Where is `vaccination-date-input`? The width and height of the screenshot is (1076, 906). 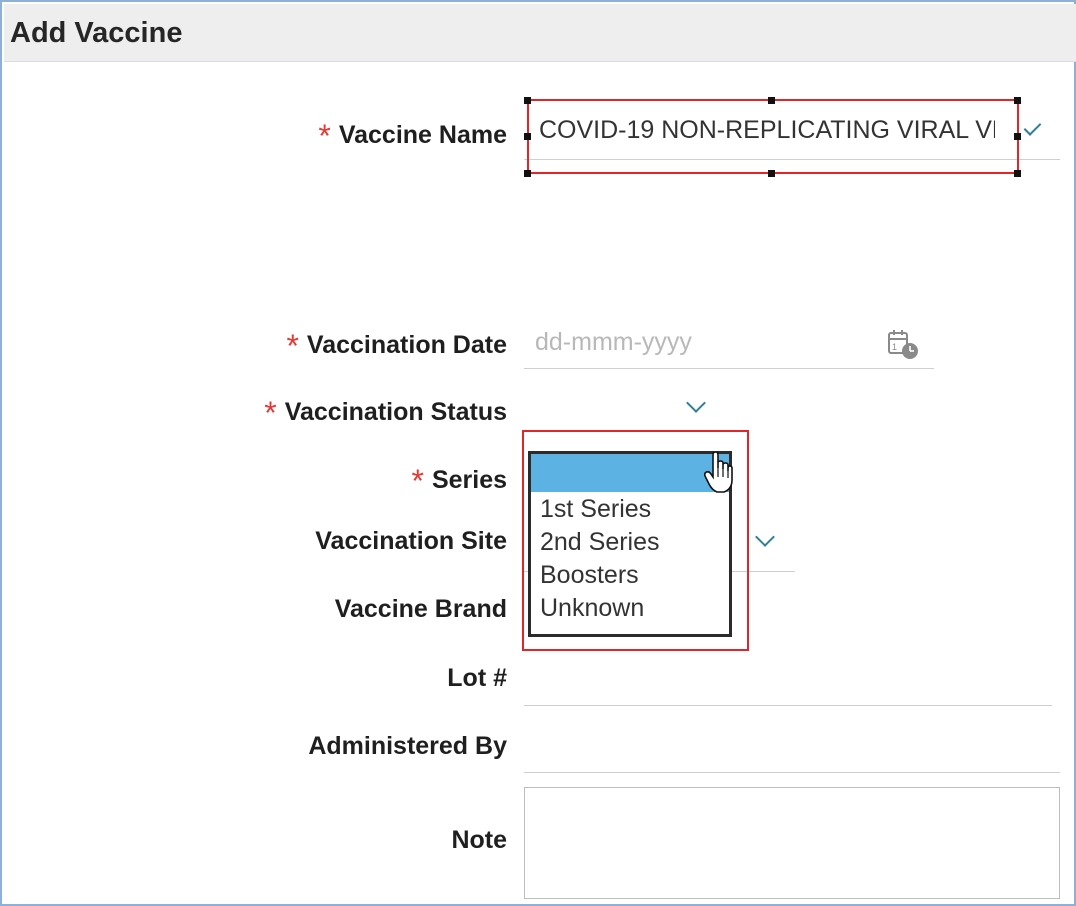 vaccination-date-input is located at coordinates (699, 342).